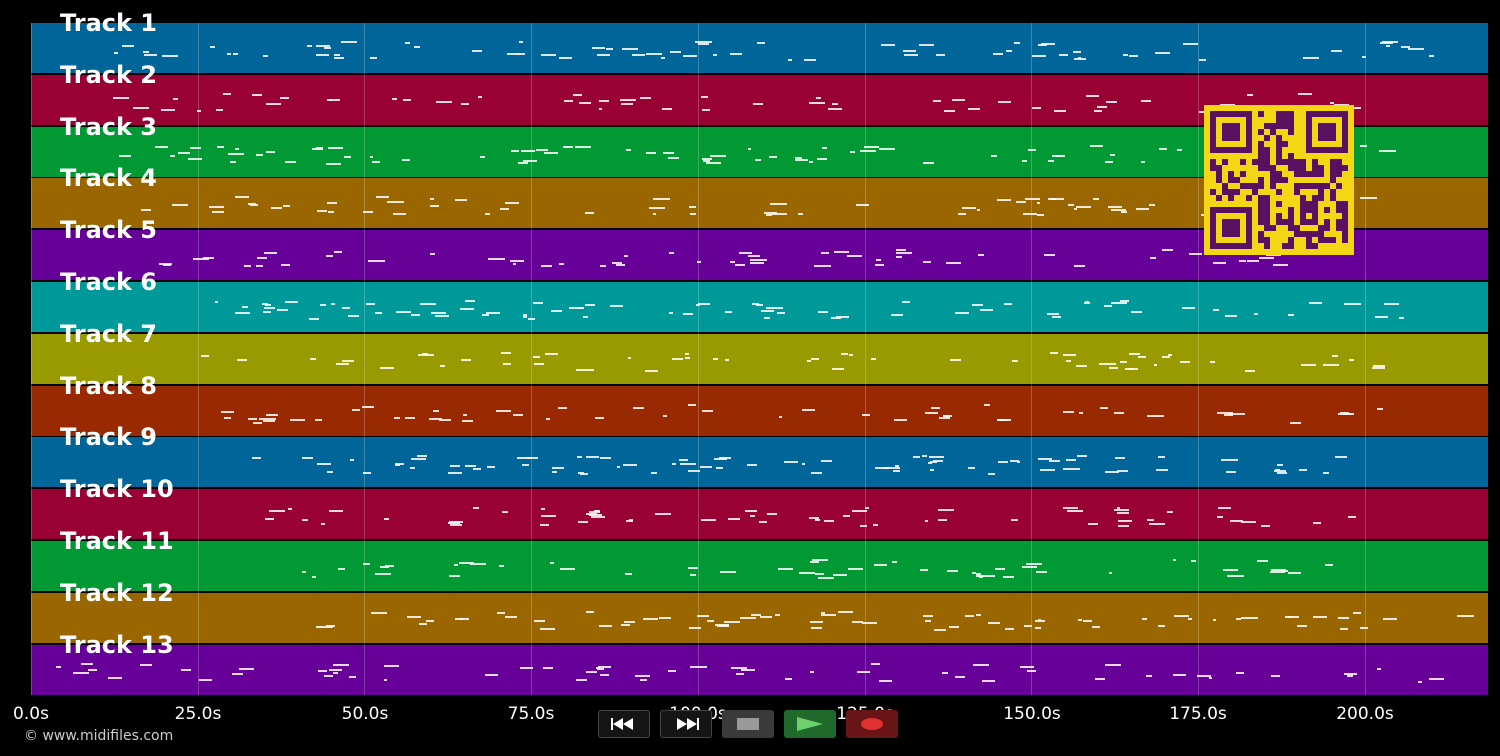  What do you see at coordinates (1198, 714) in the screenshot?
I see `tick-label: 175.0s` at bounding box center [1198, 714].